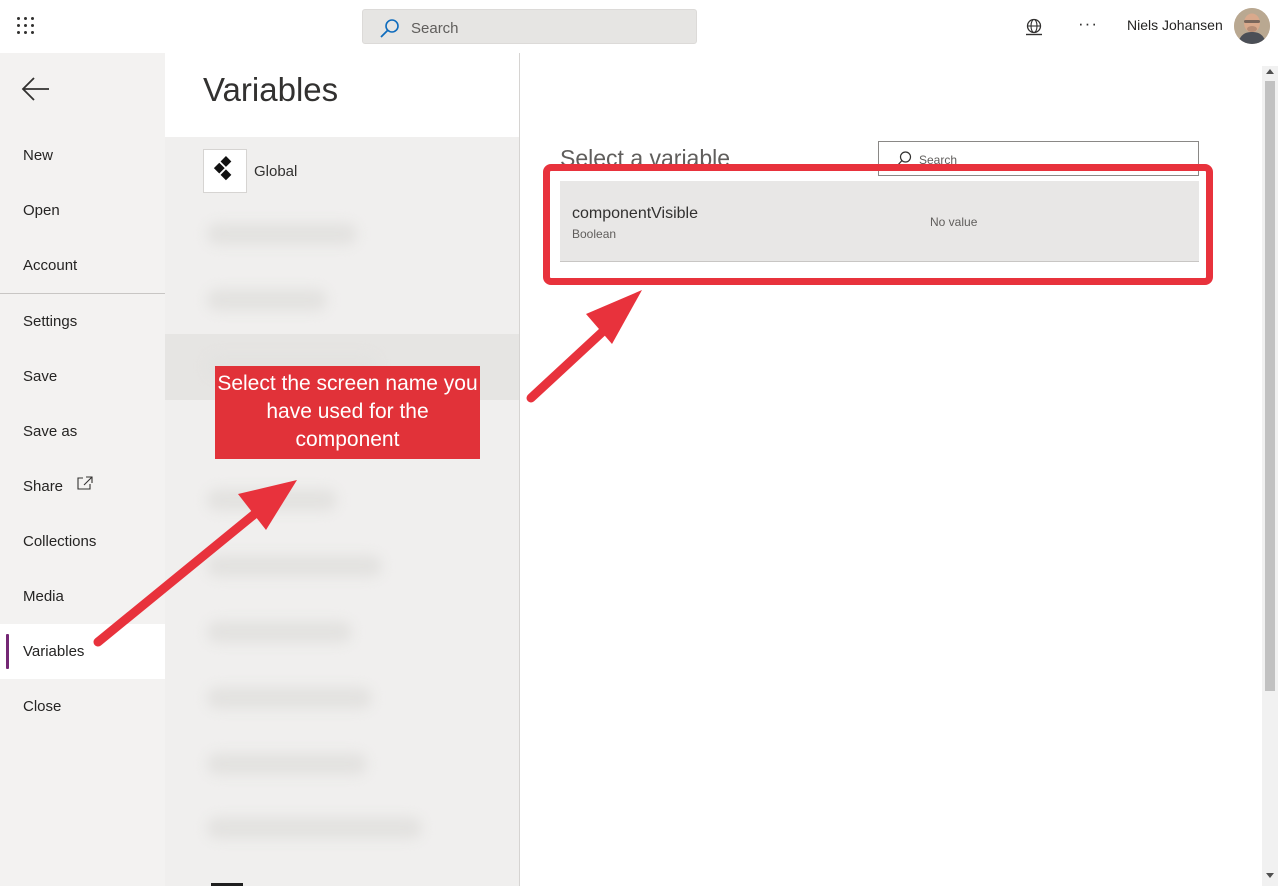 Image resolution: width=1278 pixels, height=886 pixels. I want to click on scope-item-global: Global, so click(353, 171).